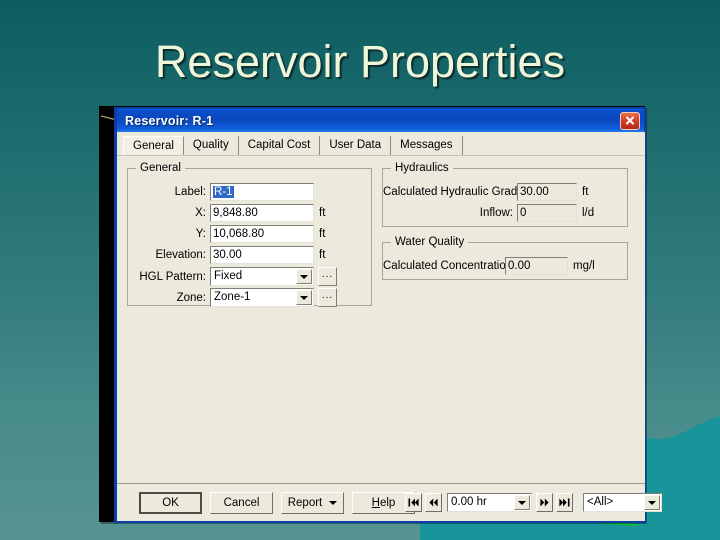  I want to click on inflow-value: 0, so click(547, 213).